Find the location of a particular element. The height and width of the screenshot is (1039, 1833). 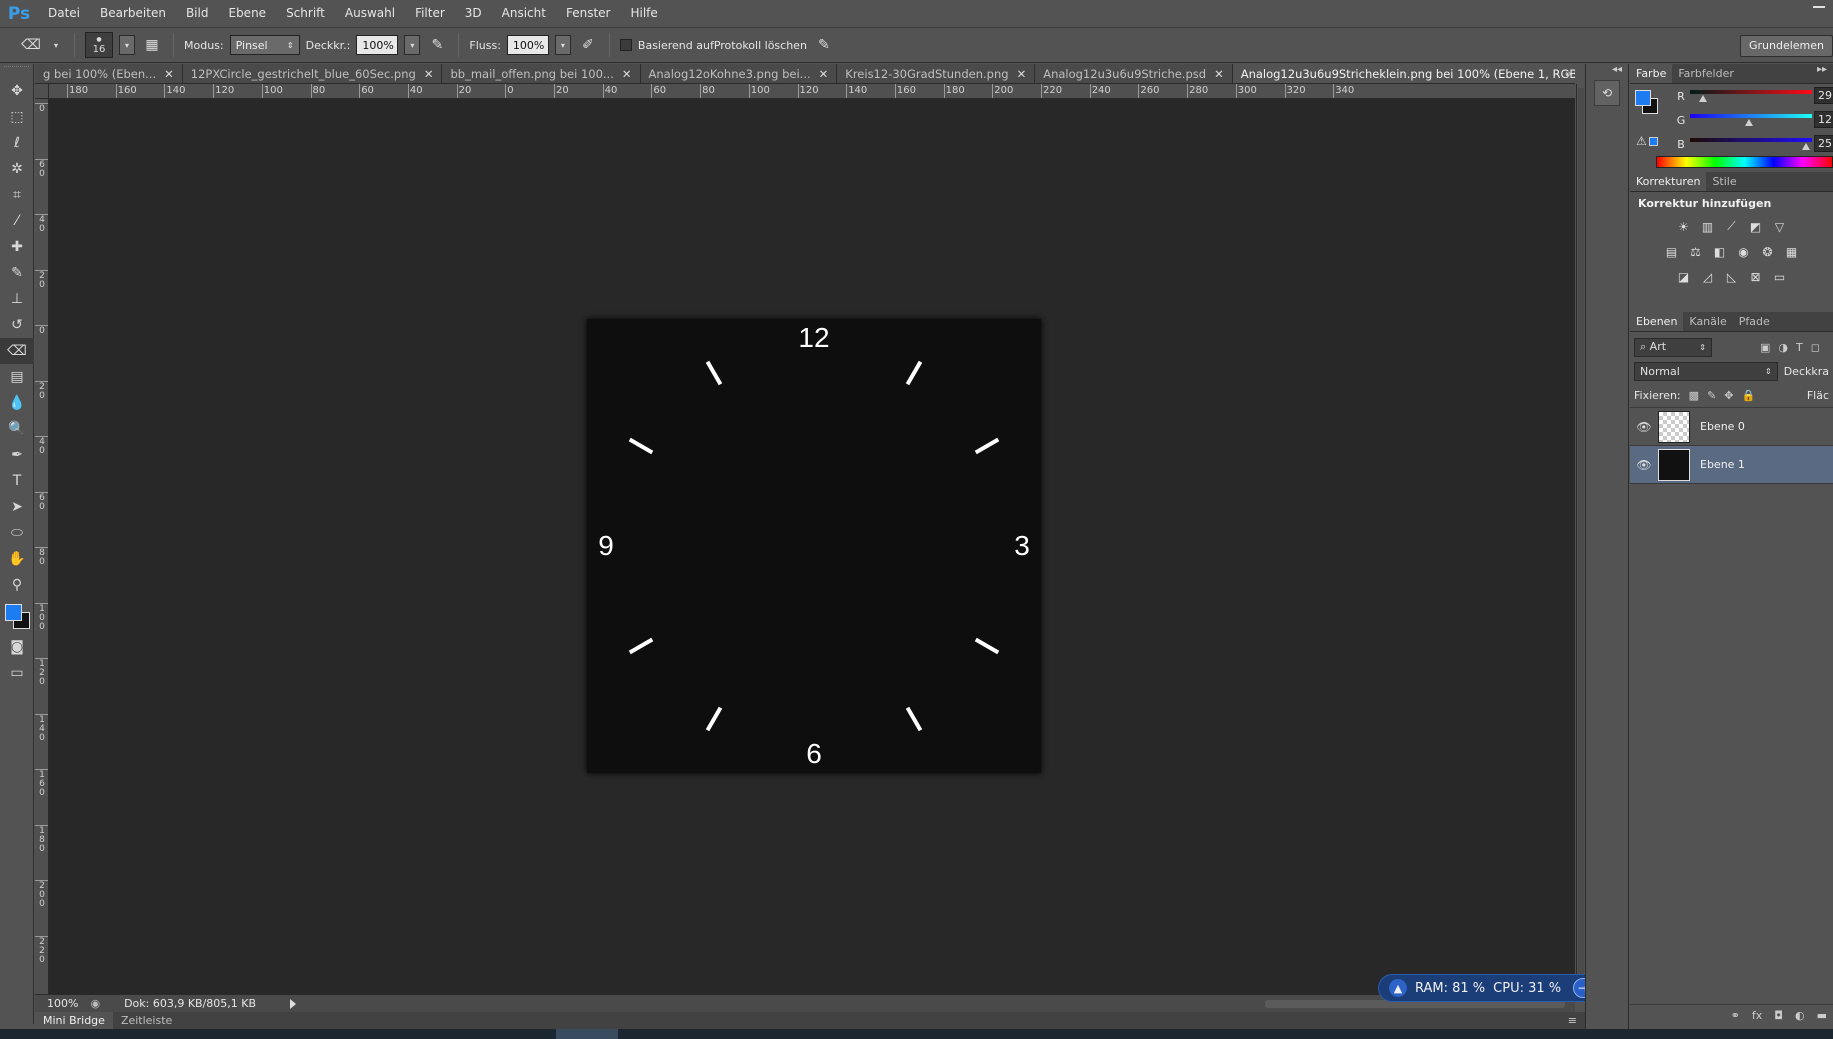

healing-brush-tool-icon: ✚ is located at coordinates (17, 247).